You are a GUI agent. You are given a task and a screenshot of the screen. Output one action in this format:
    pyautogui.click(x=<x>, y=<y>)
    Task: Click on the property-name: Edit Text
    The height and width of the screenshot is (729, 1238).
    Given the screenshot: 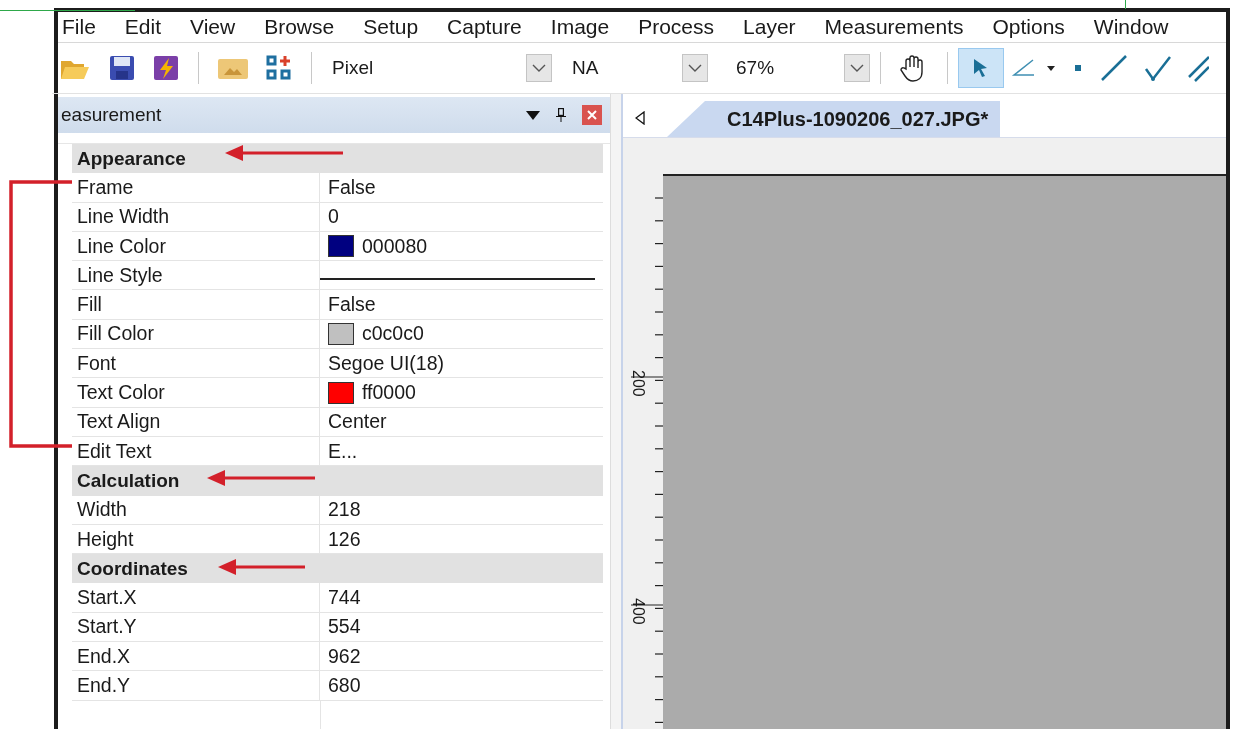 What is the action you would take?
    pyautogui.click(x=196, y=451)
    